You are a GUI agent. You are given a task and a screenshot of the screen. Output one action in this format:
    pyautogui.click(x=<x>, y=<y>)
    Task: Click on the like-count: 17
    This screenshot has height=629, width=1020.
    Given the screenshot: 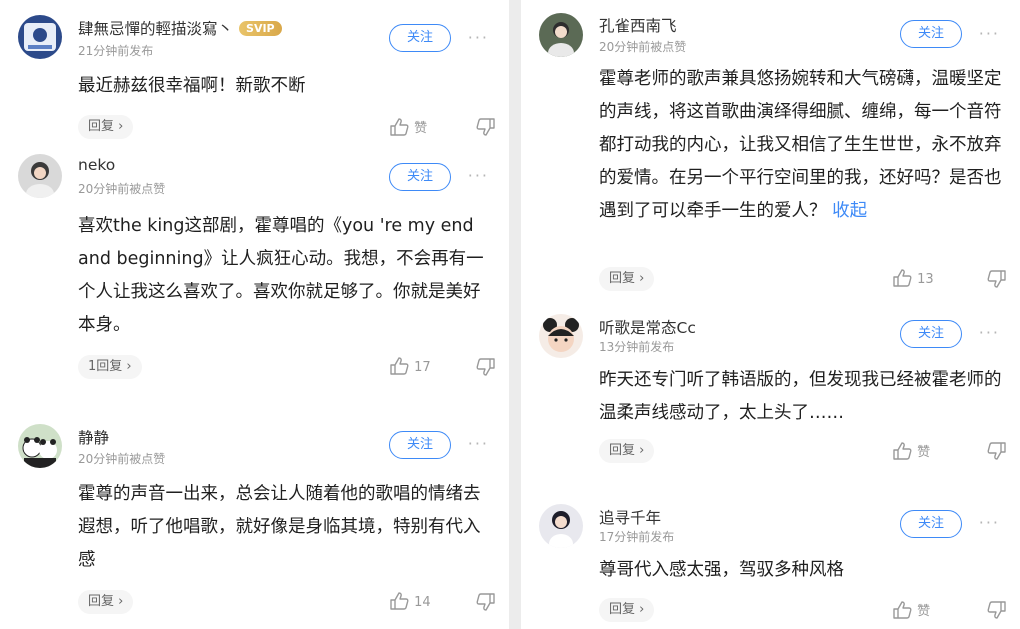 What is the action you would take?
    pyautogui.click(x=422, y=367)
    